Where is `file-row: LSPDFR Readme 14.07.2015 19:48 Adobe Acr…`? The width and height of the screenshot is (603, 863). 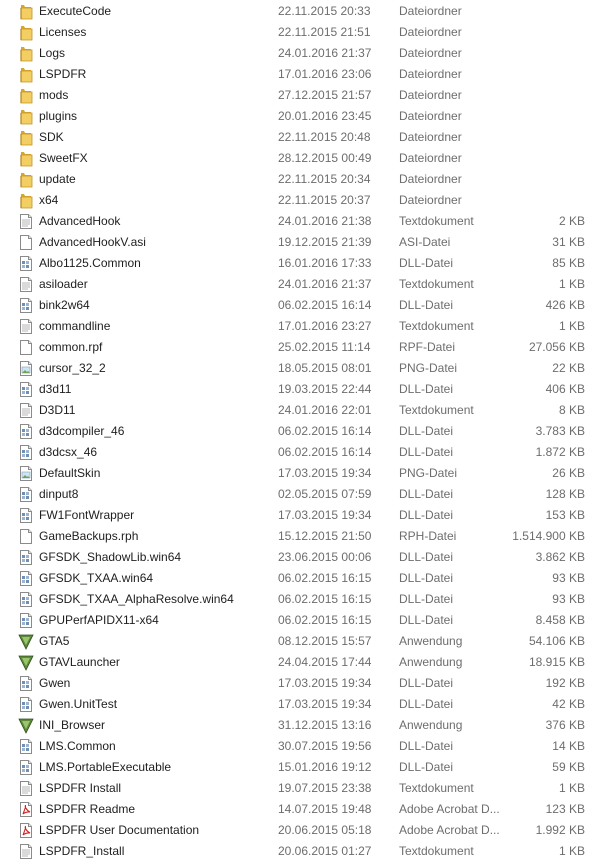 file-row: LSPDFR Readme 14.07.2015 19:48 Adobe Acr… is located at coordinates (301, 809).